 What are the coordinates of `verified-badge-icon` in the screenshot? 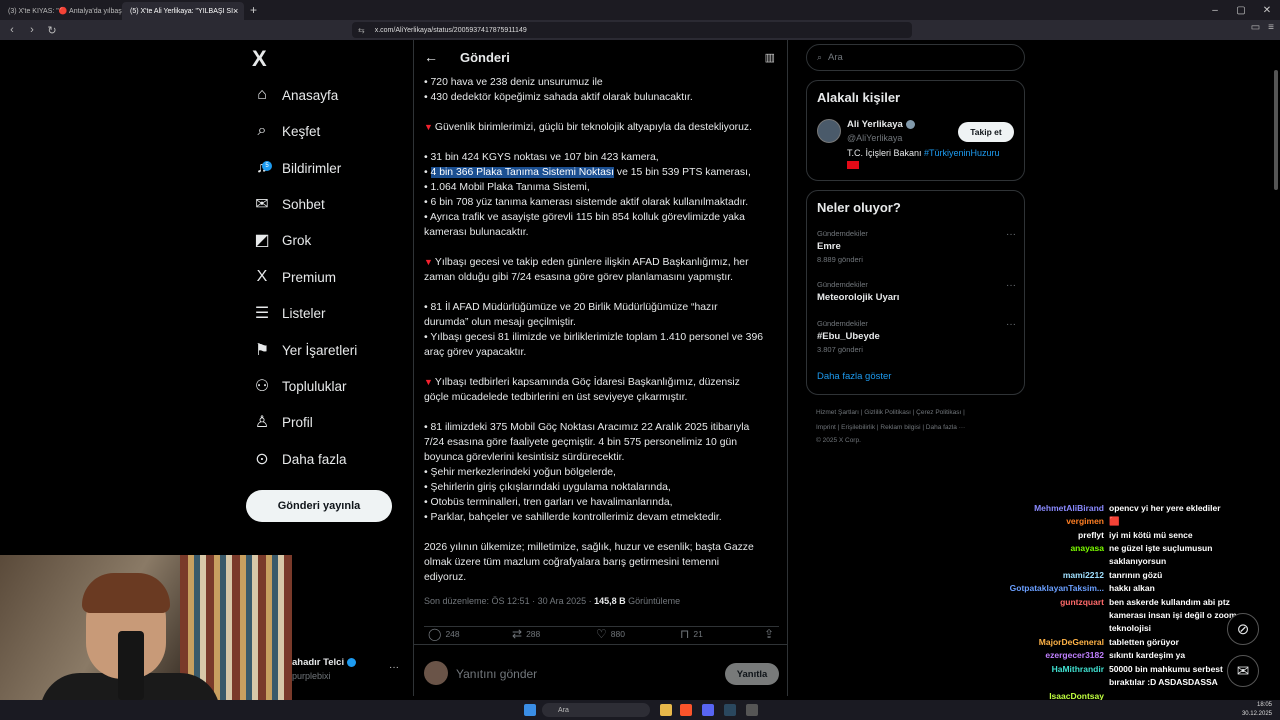 It's located at (910, 124).